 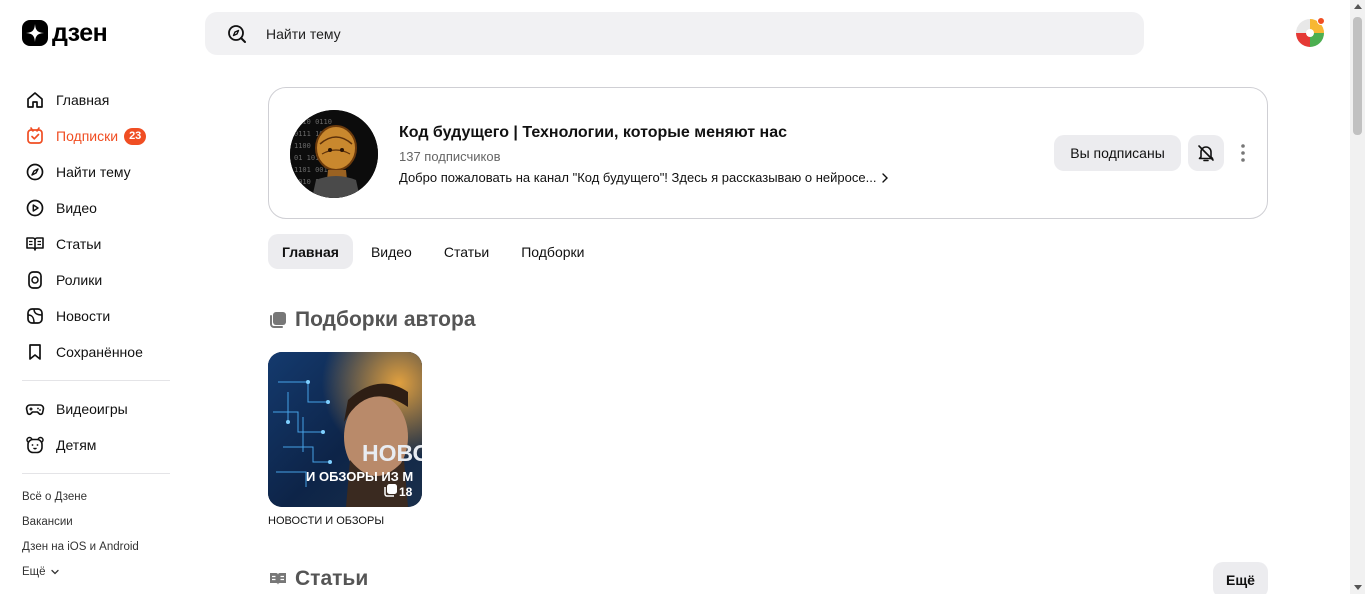 I want to click on shorts-icon, so click(x=35, y=280).